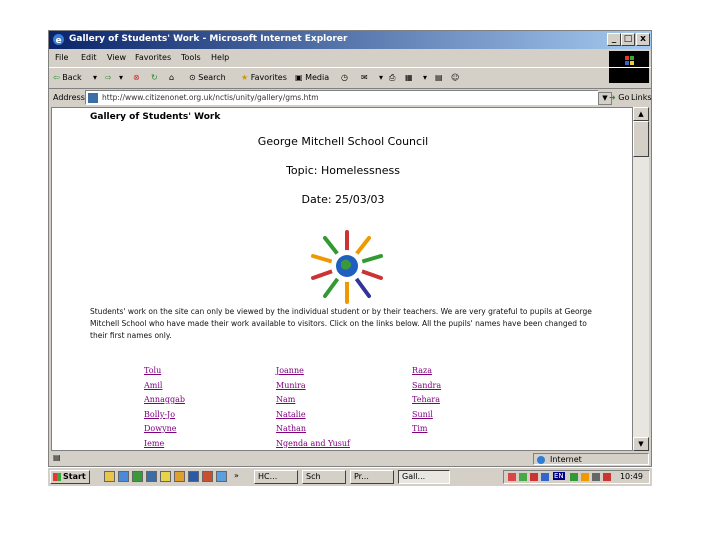 This screenshot has height=540, width=720. What do you see at coordinates (313, 415) in the screenshot?
I see `student-link: Natalie` at bounding box center [313, 415].